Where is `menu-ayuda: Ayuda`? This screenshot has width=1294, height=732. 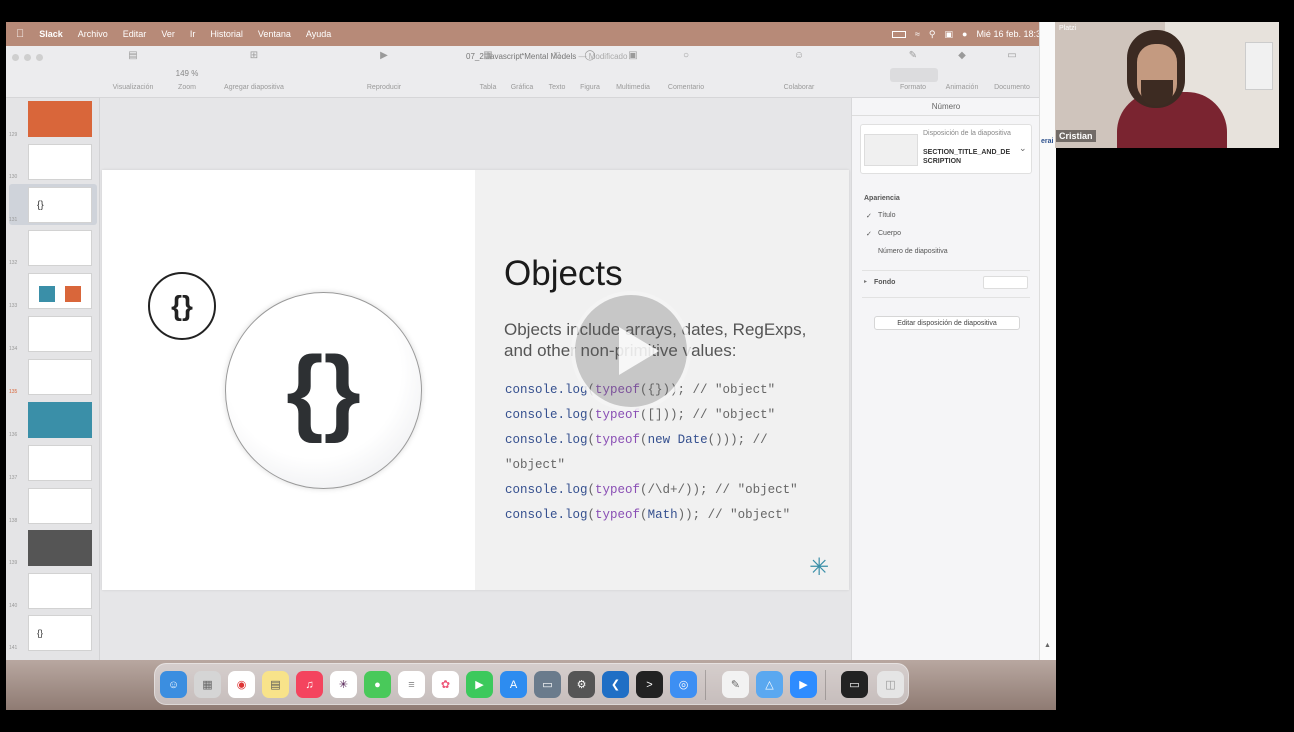
menu-ayuda: Ayuda is located at coordinates (318, 34).